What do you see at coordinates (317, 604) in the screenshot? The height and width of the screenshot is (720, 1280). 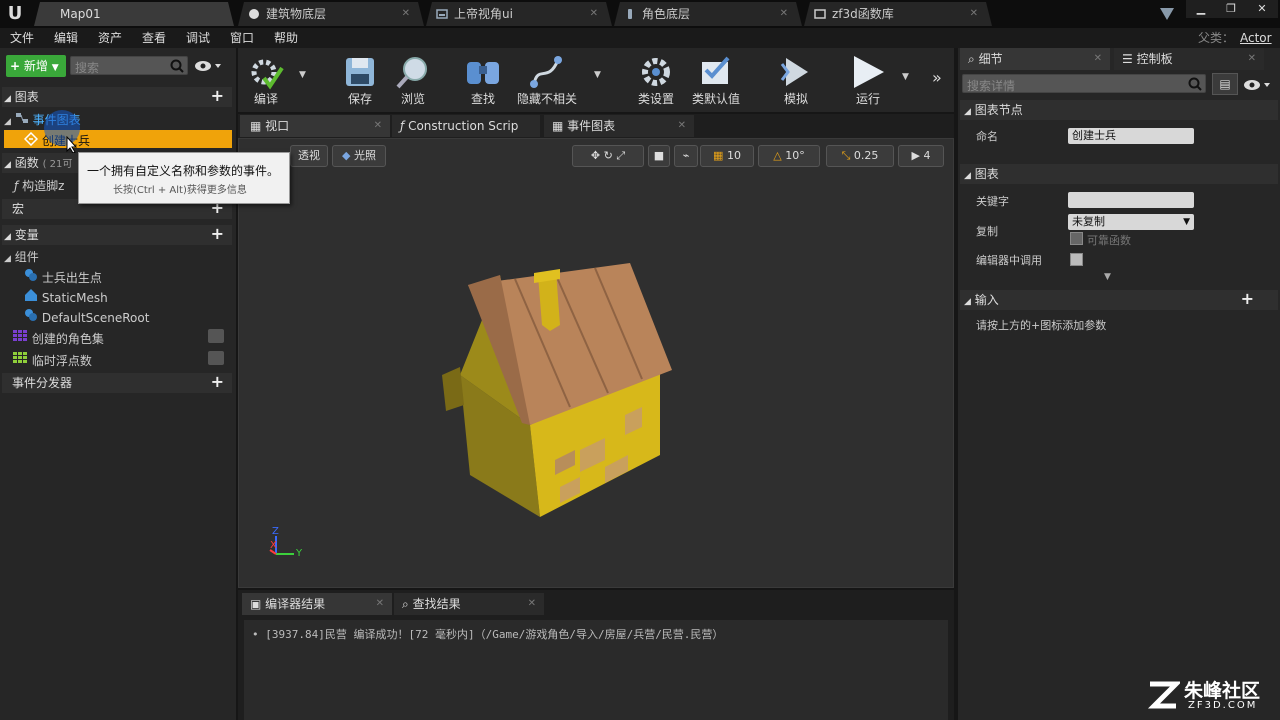 I see `tab-compiler-results: ▣ 编译器结果 ✕` at bounding box center [317, 604].